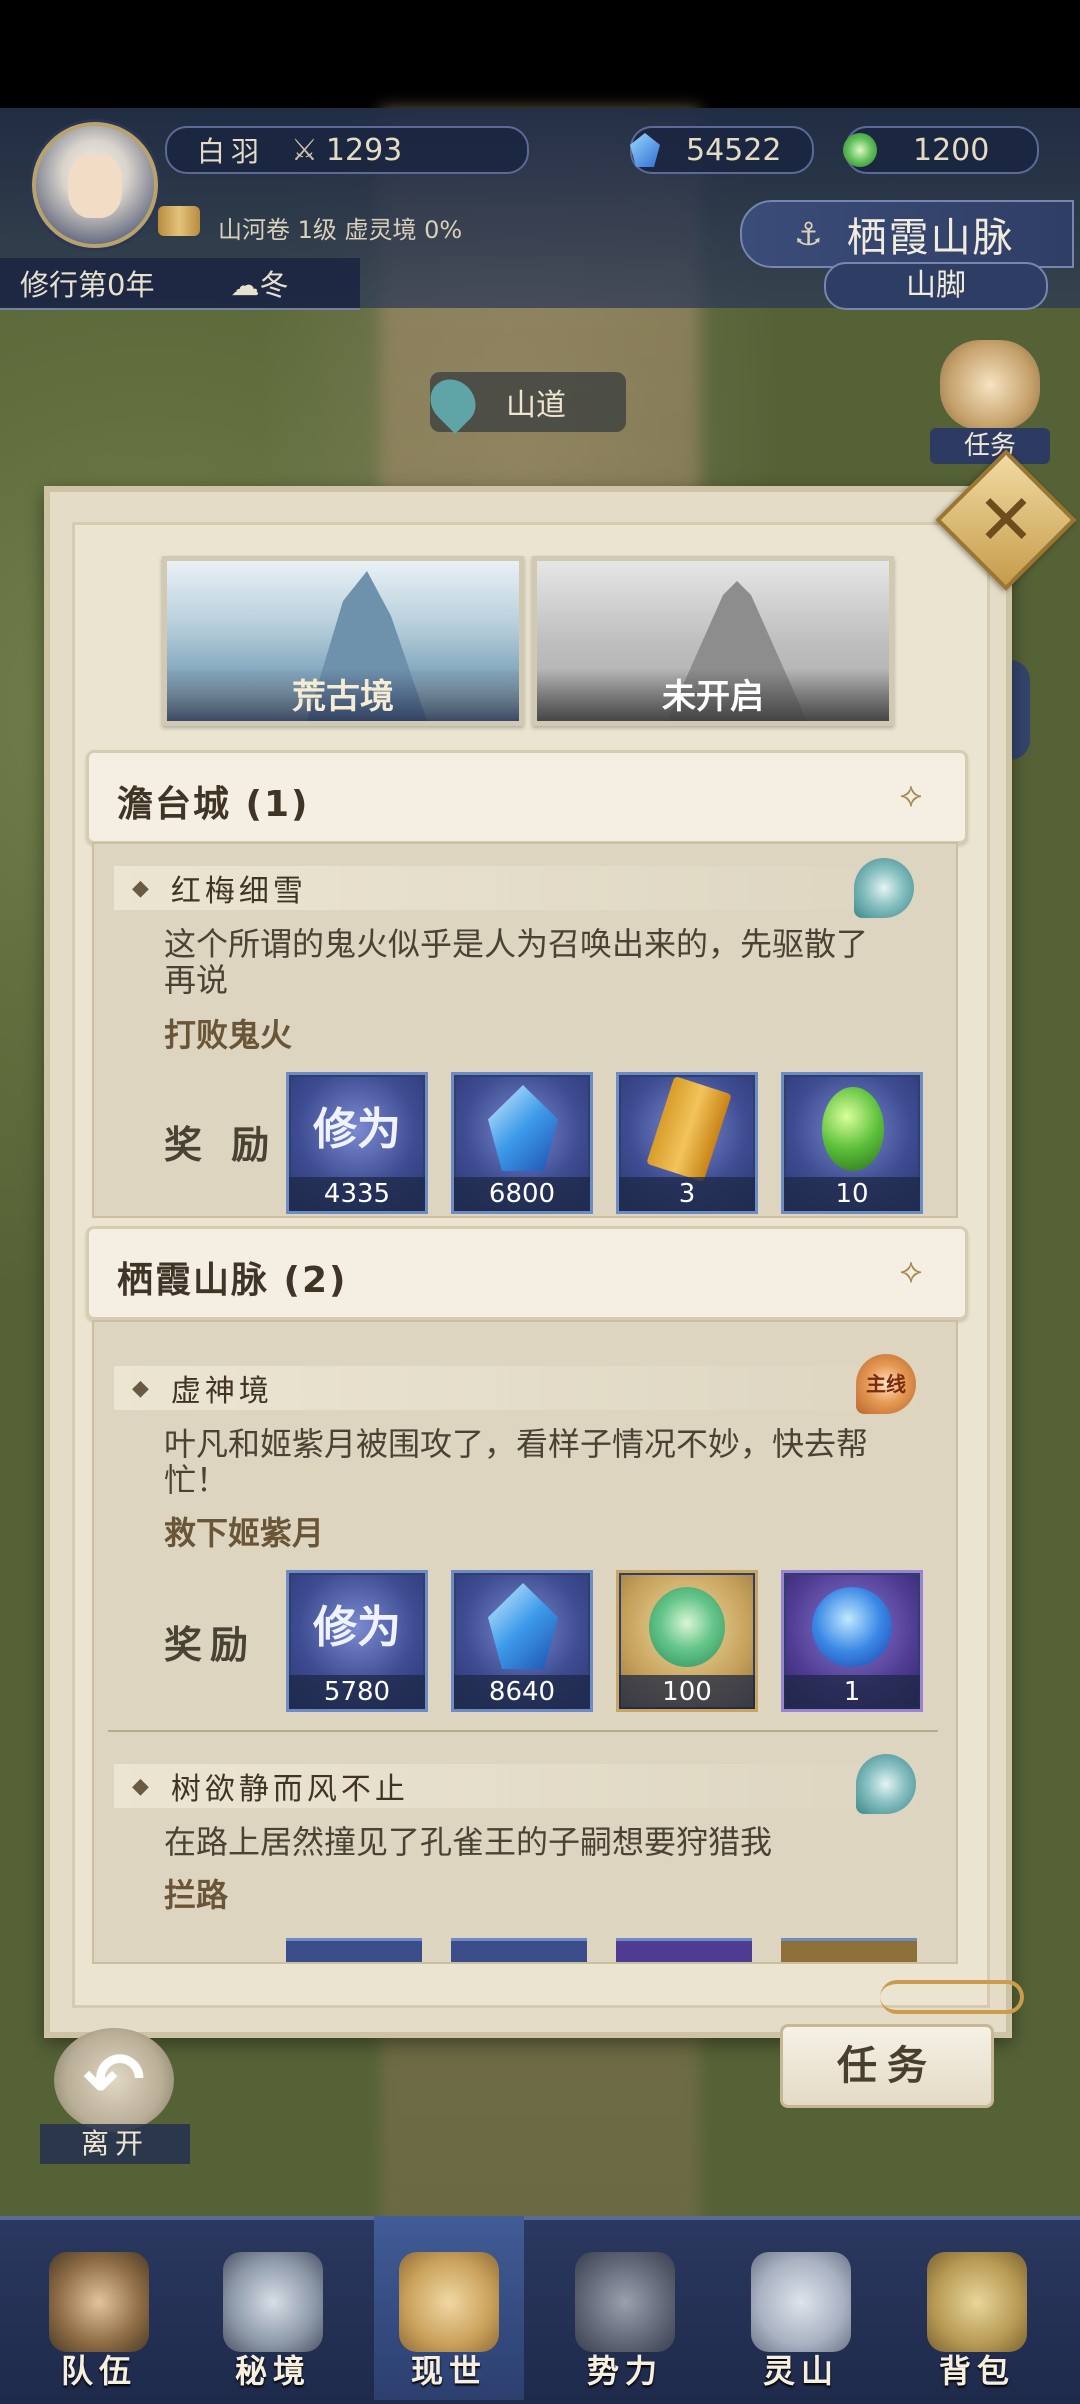 The width and height of the screenshot is (1080, 2404). Describe the element at coordinates (527, 1273) in the screenshot. I see `section-header-qixia: 栖霞山脉 (2) ⟡` at that location.